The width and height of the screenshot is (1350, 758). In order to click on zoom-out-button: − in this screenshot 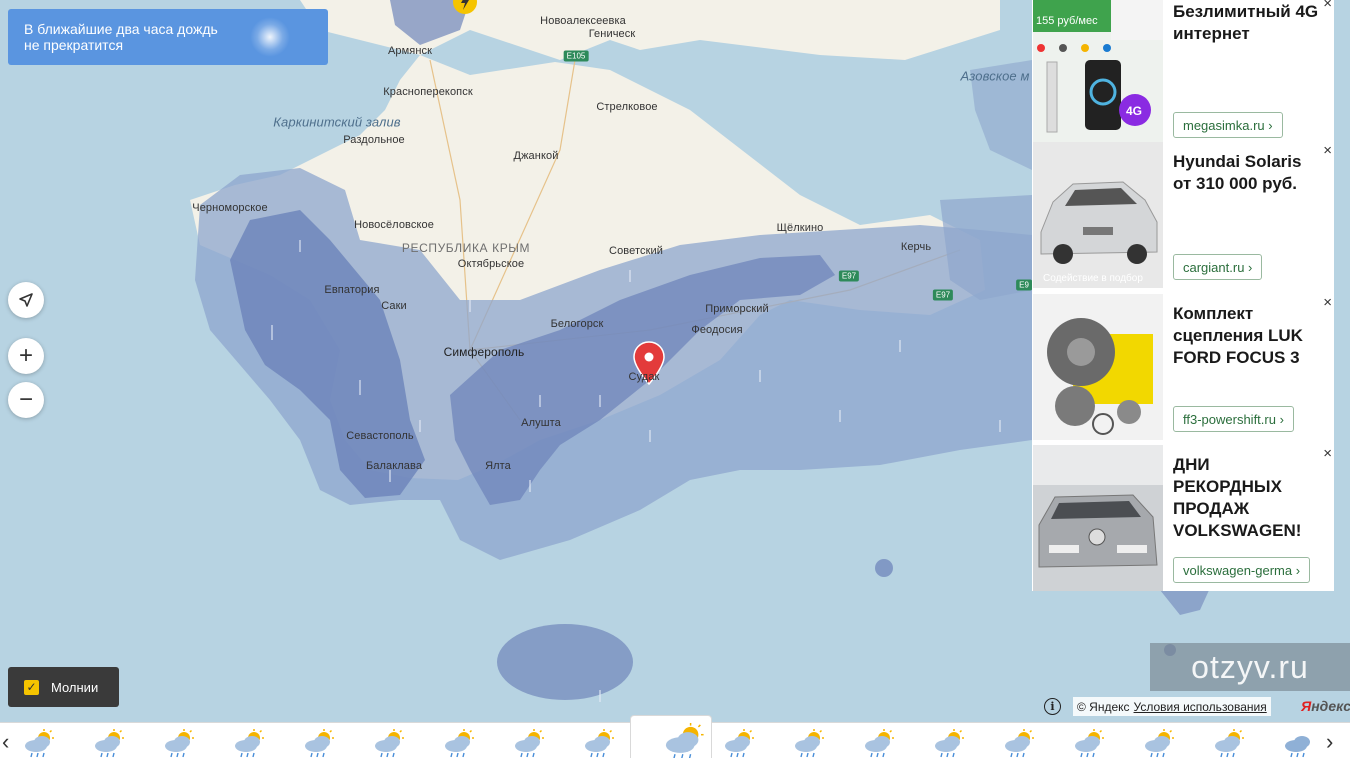, I will do `click(26, 400)`.